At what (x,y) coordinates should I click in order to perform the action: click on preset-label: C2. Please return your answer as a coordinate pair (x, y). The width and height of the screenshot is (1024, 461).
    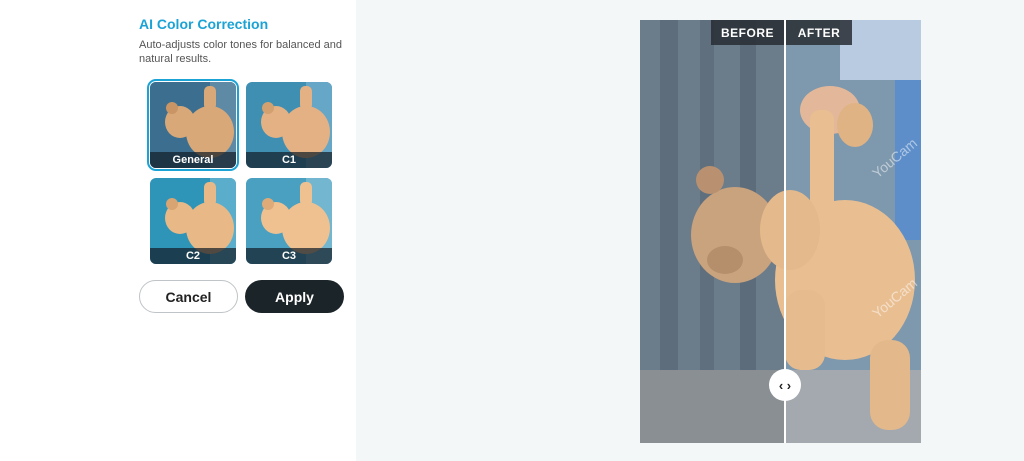
    Looking at the image, I should click on (193, 256).